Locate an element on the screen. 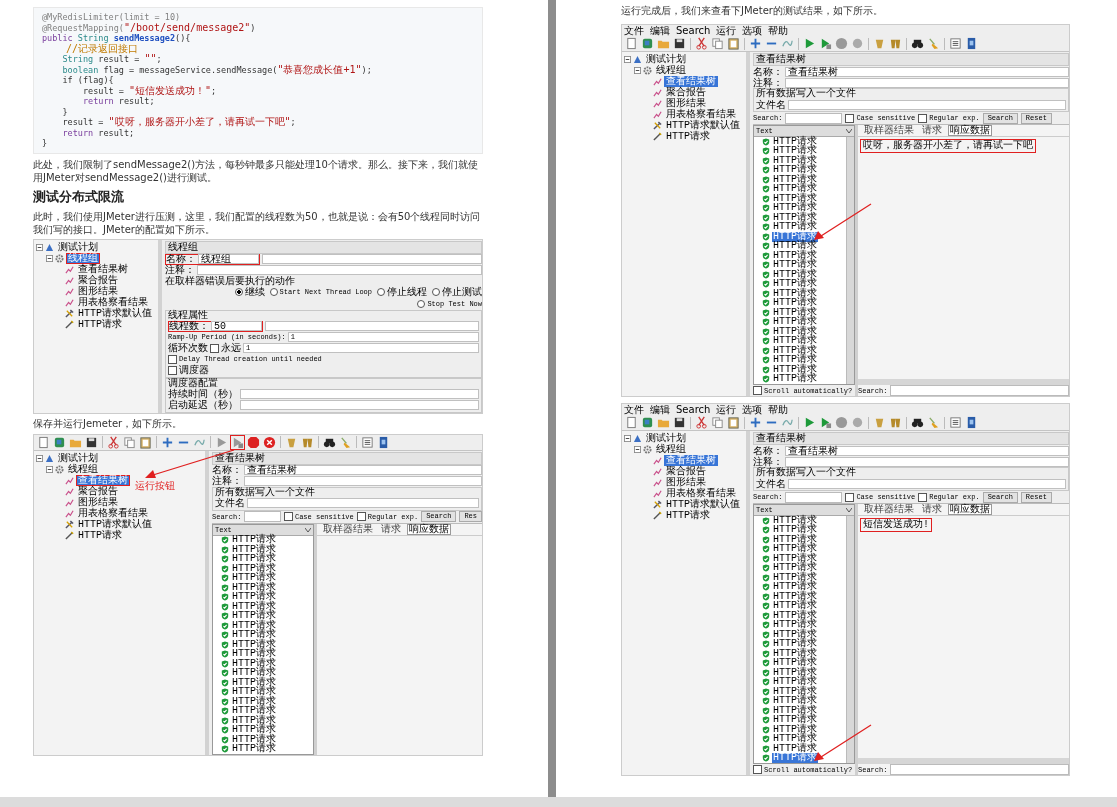 The height and width of the screenshot is (807, 1117). step-play-icon is located at coordinates (237, 442).